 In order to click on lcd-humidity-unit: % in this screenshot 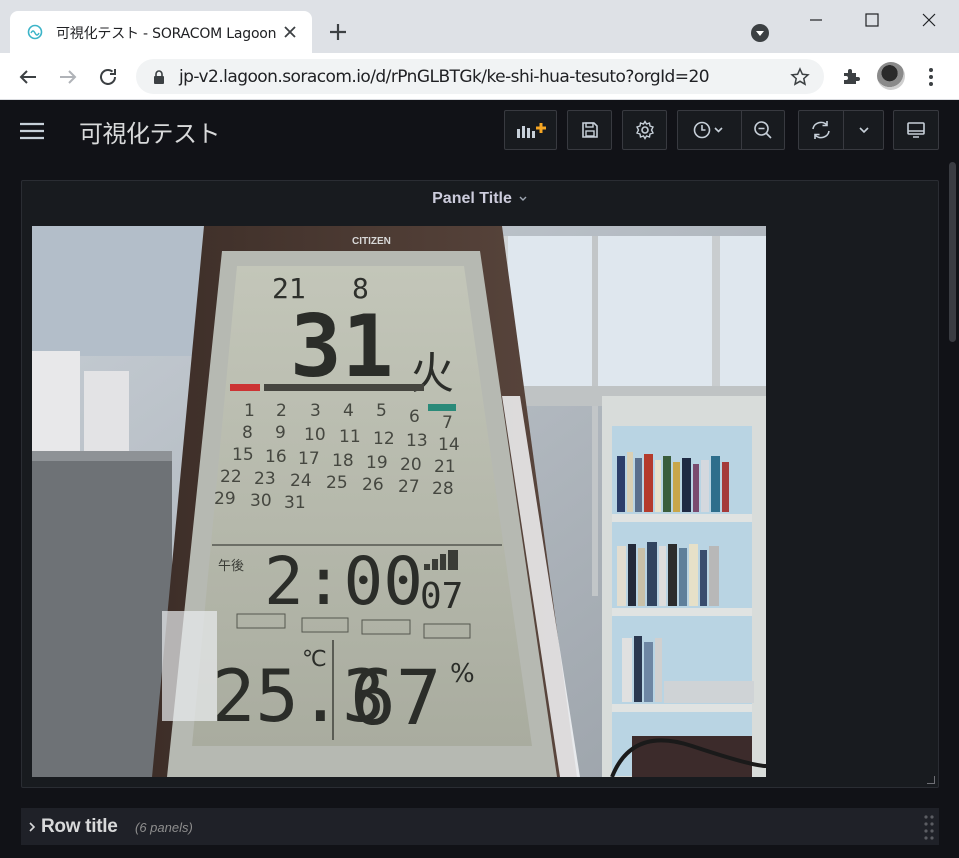, I will do `click(462, 674)`.